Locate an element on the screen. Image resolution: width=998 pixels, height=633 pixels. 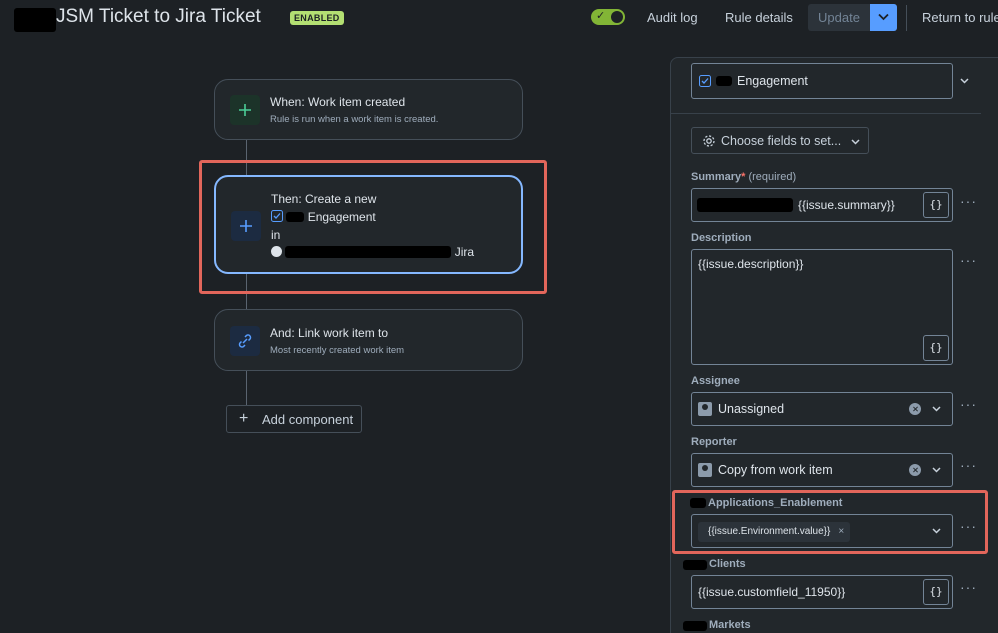
audit-log-button: Audit log is located at coordinates (672, 17).